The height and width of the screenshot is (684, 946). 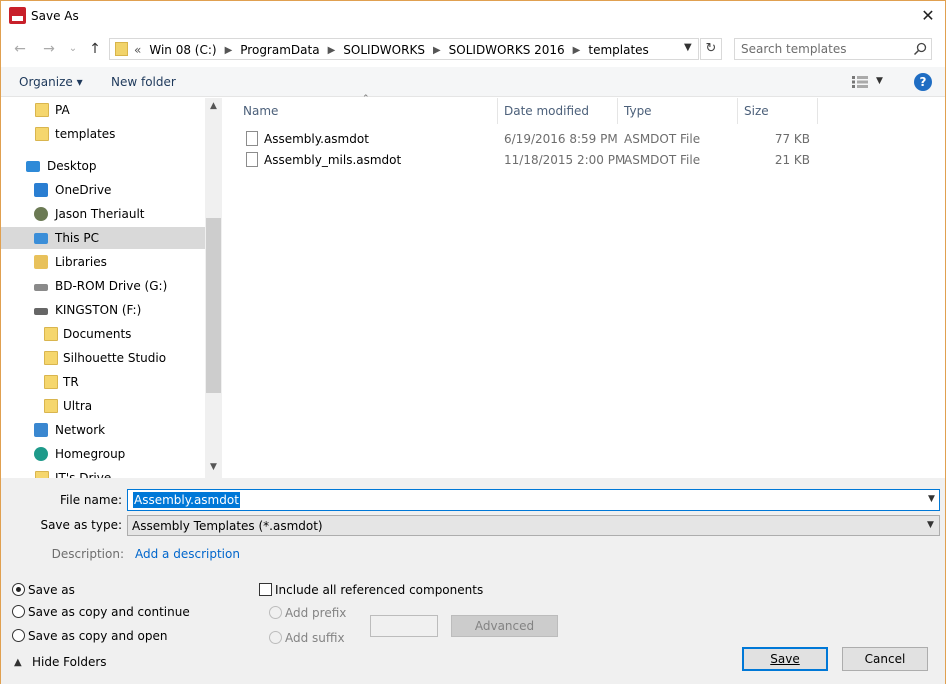 I want to click on sidebar-item-homegroup: Homegroup, so click(x=103, y=454).